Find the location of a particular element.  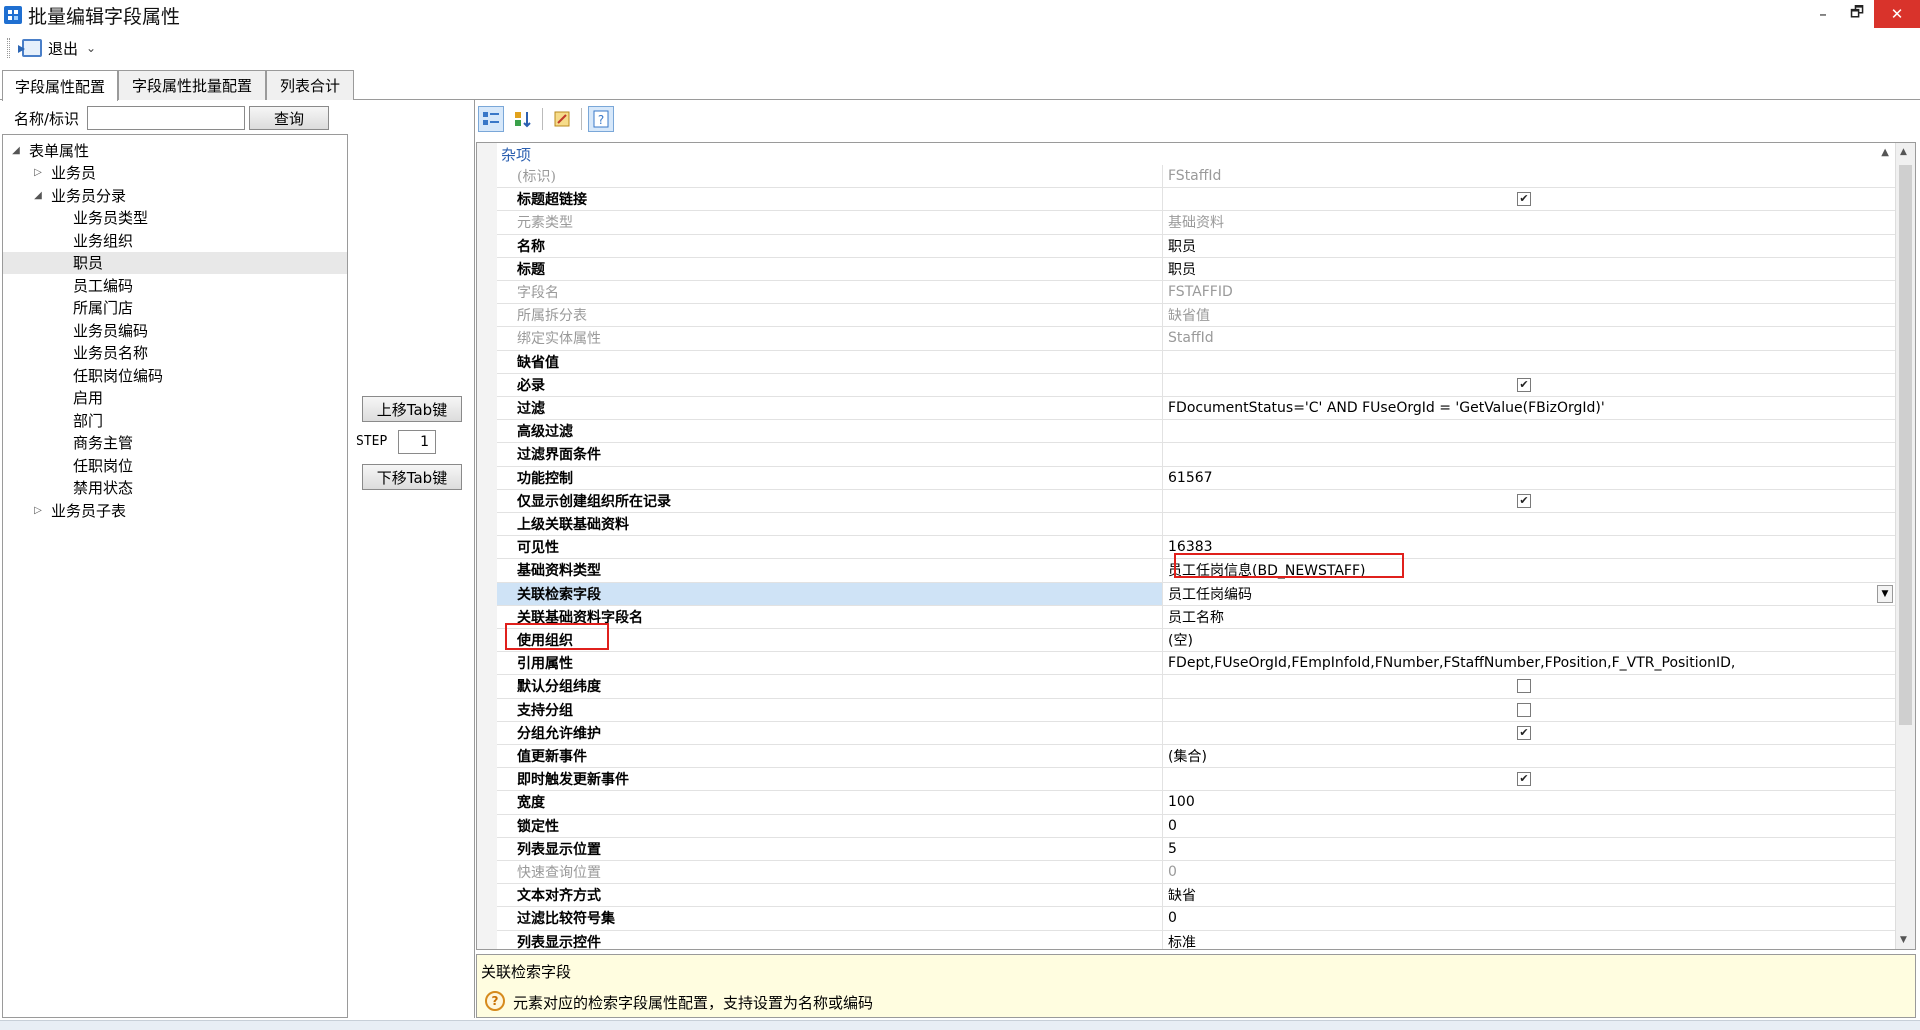

tree-item: ▷ 业务员子表 is located at coordinates (175, 510).